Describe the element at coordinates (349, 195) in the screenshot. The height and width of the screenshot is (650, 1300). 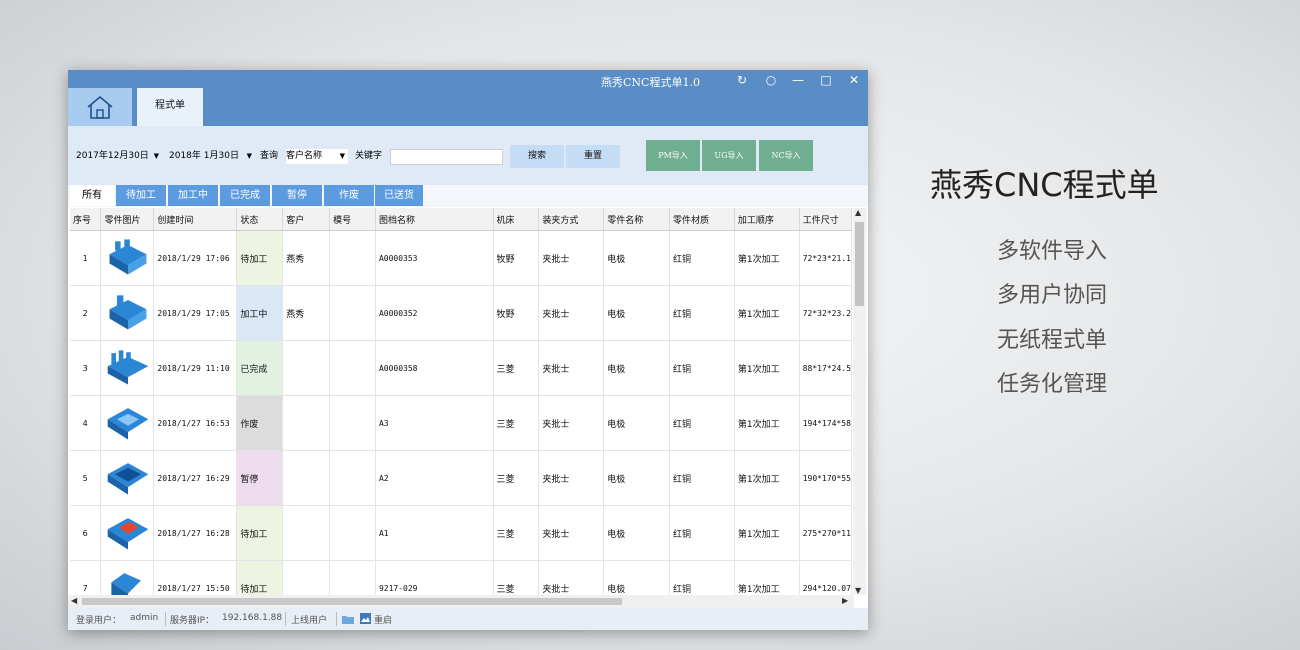
I see `tab-voided: 作废` at that location.